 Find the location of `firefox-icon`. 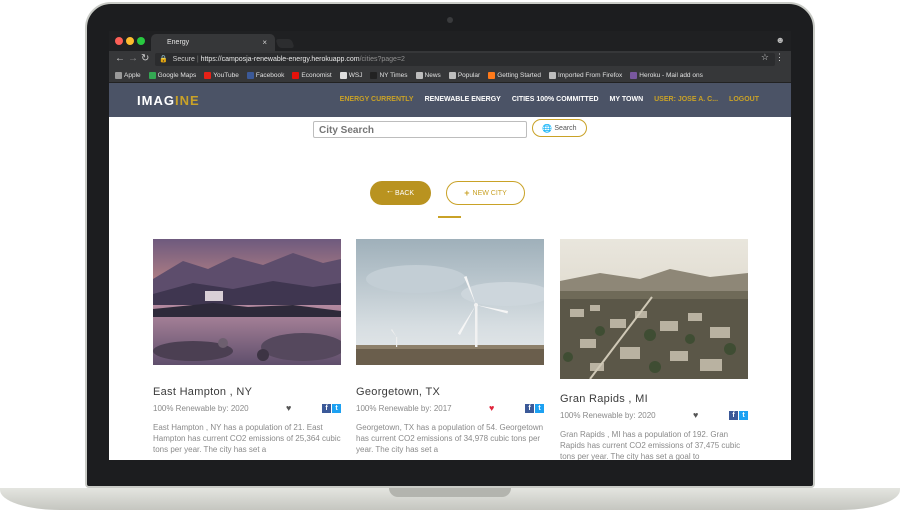

firefox-icon is located at coordinates (492, 75).